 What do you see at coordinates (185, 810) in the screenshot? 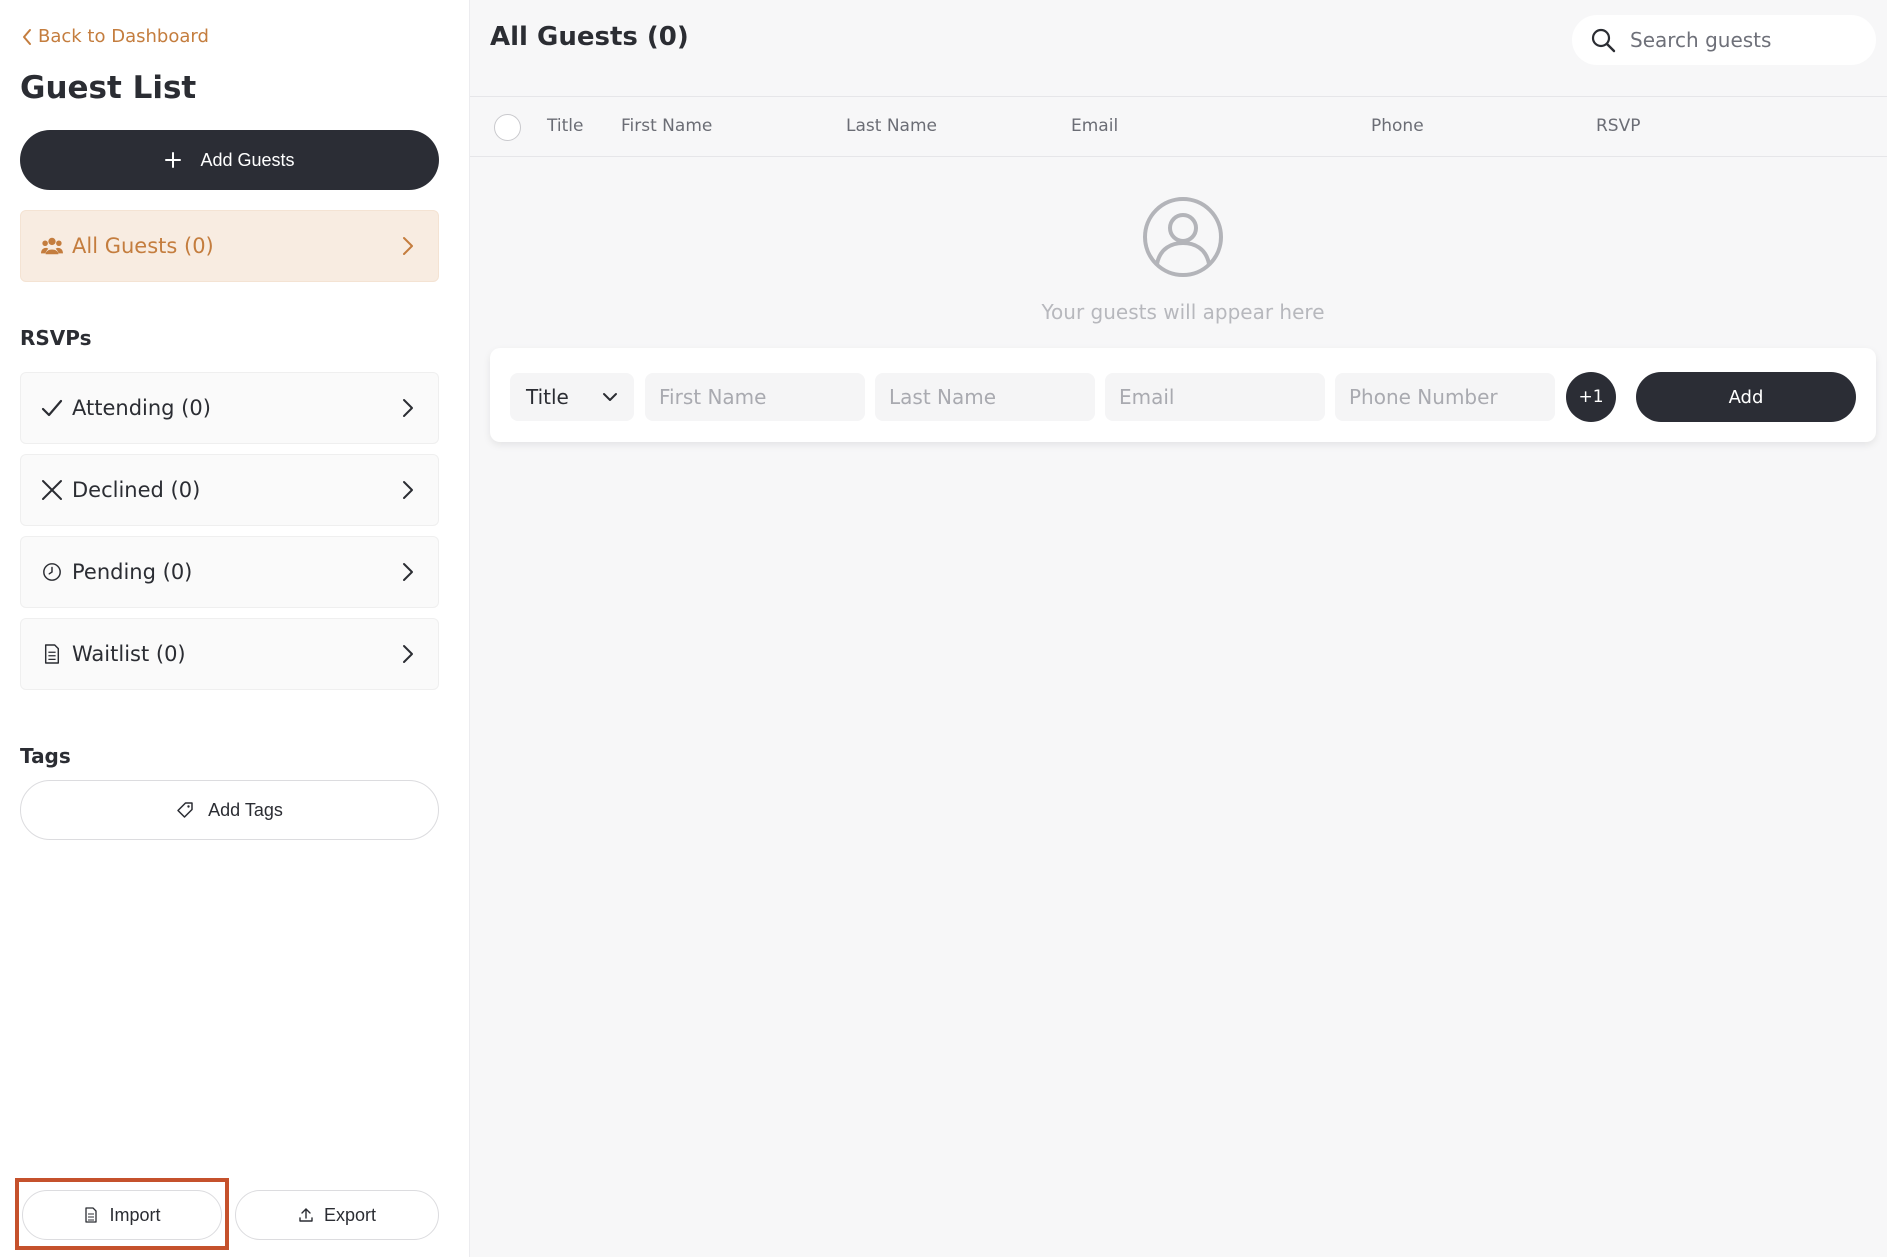
I see `tag-icon` at bounding box center [185, 810].